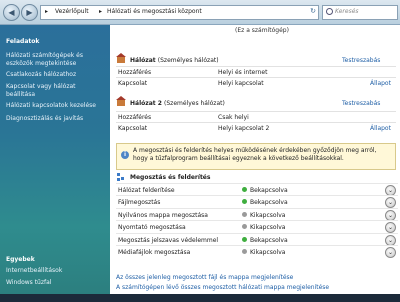 The height and width of the screenshot is (302, 400). I want to click on access-value: Csak helyi, so click(233, 117).